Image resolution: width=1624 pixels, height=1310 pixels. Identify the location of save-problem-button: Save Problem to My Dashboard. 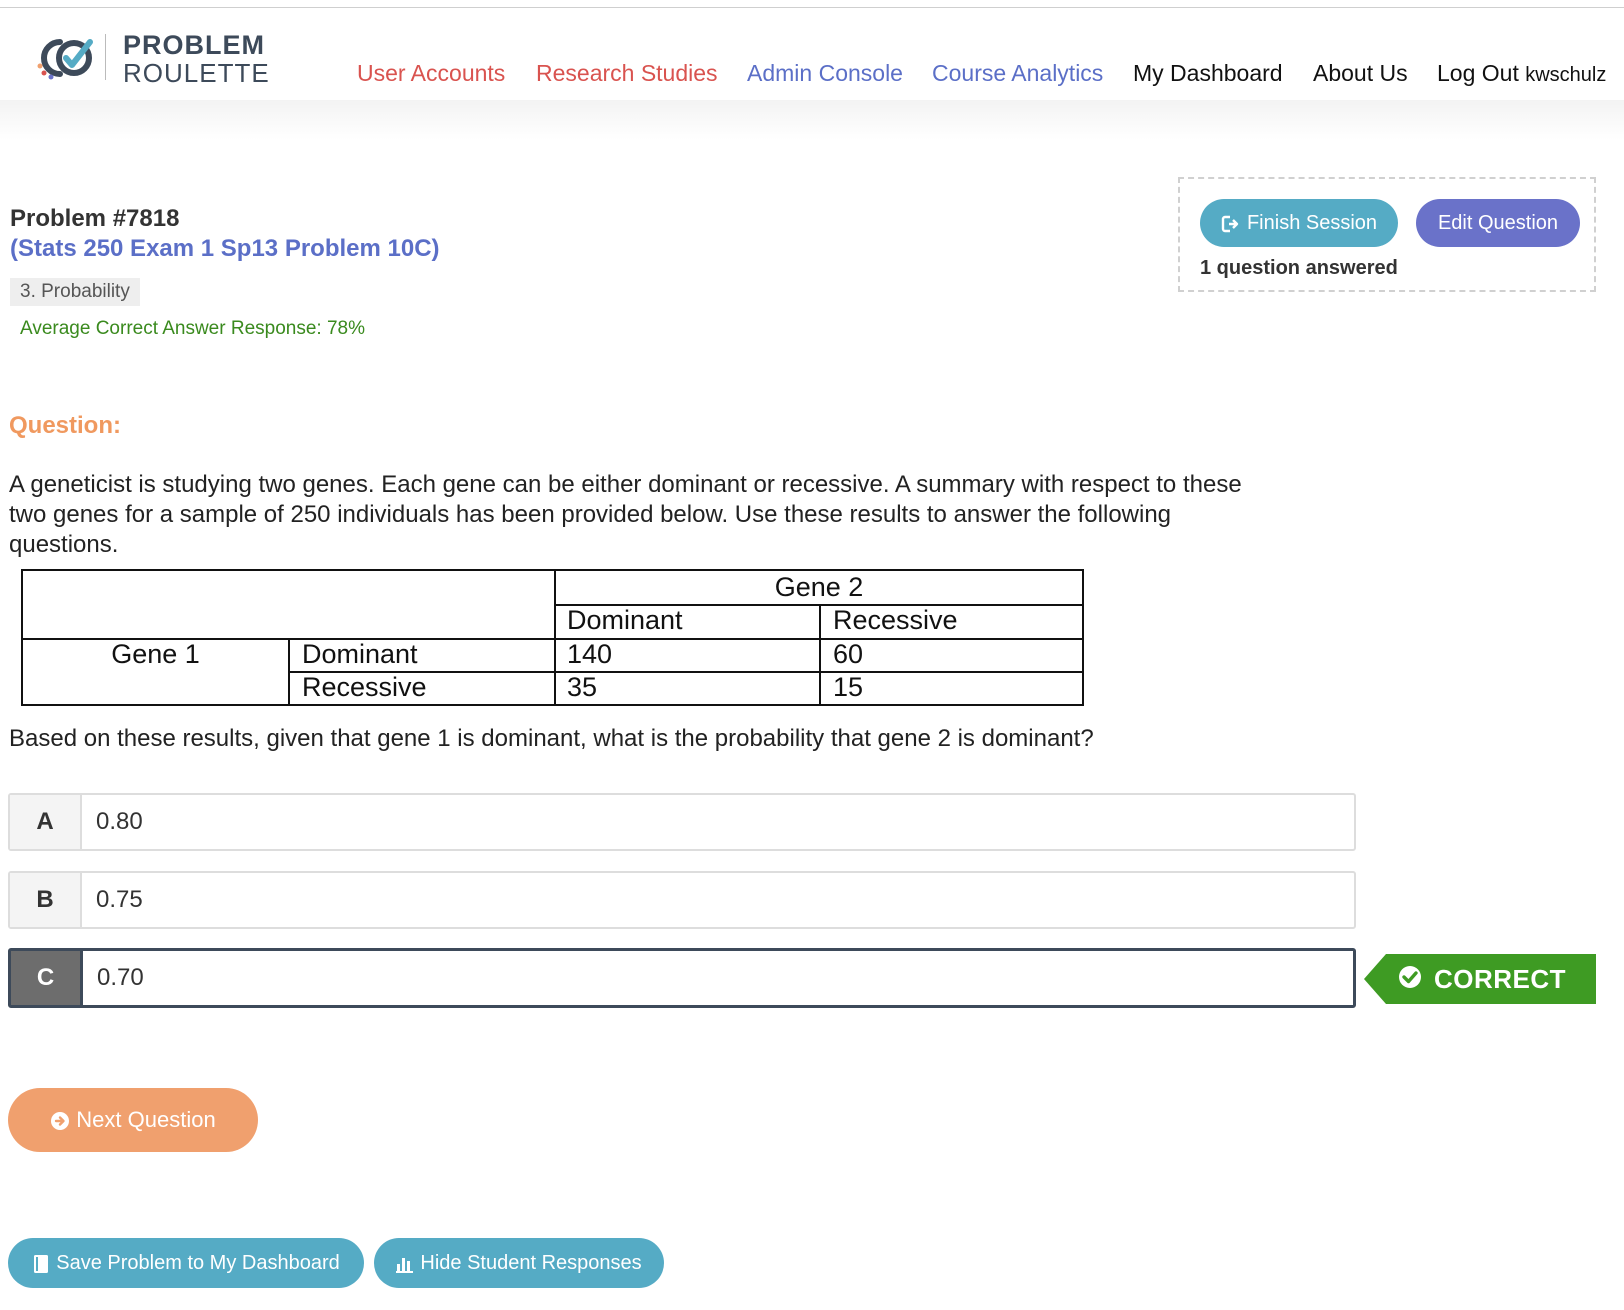
(186, 1263).